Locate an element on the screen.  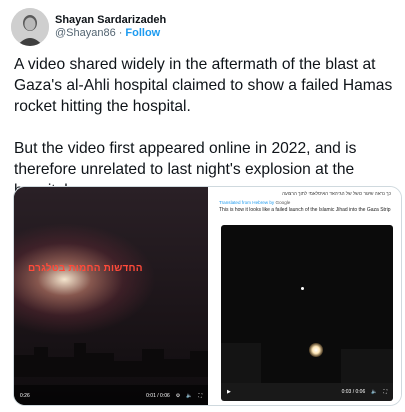
explosion-glow is located at coordinates (316, 350).